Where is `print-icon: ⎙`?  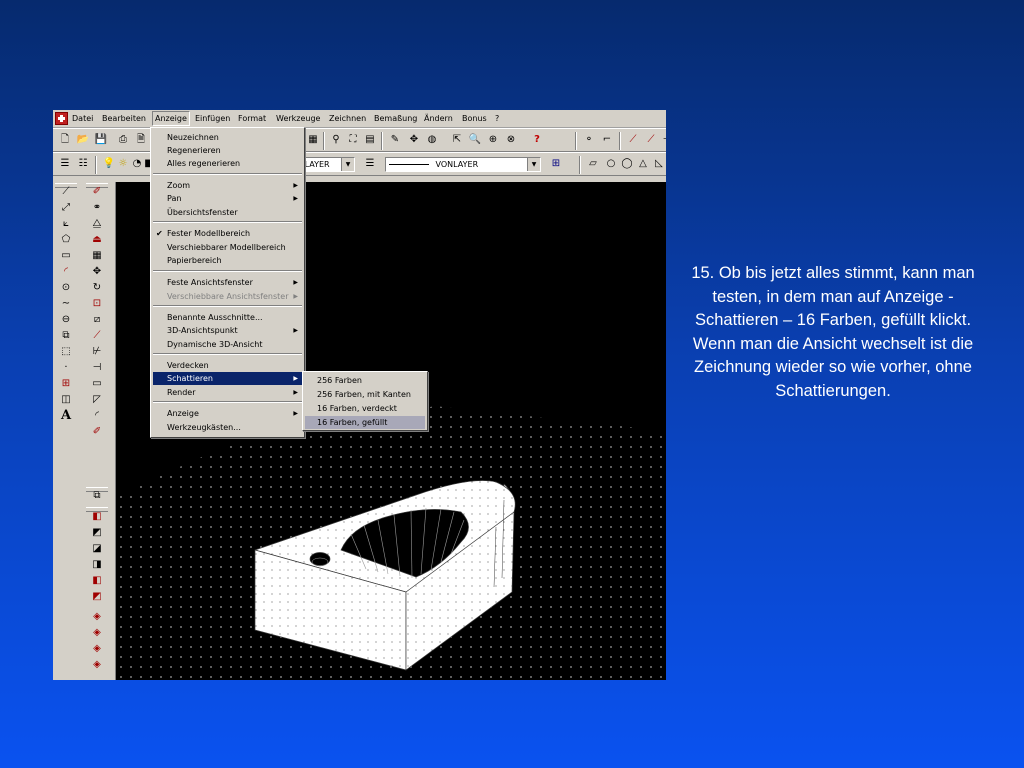
print-icon: ⎙ is located at coordinates (123, 140).